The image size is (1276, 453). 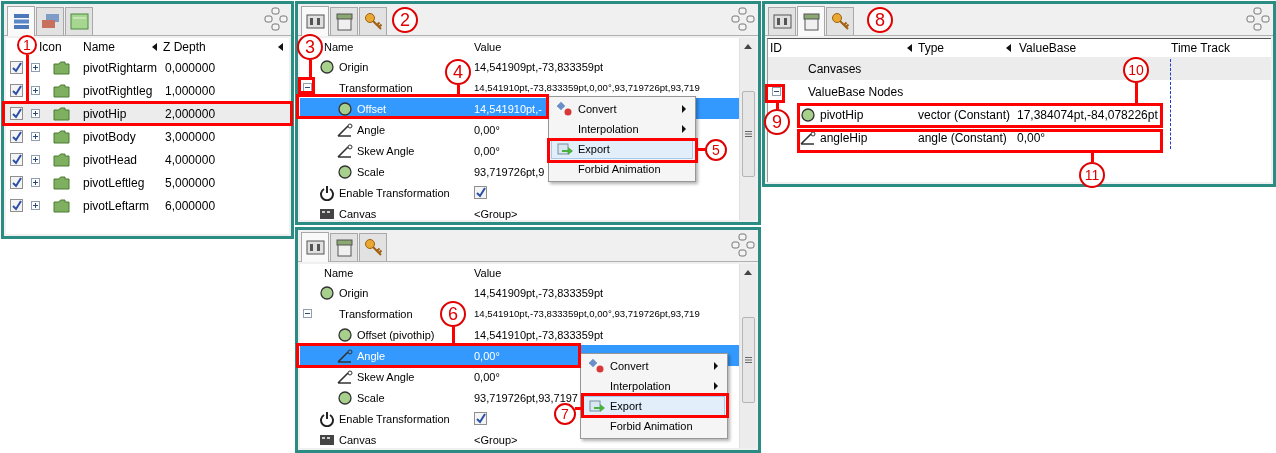 What do you see at coordinates (345, 129) in the screenshot?
I see `angle-icon` at bounding box center [345, 129].